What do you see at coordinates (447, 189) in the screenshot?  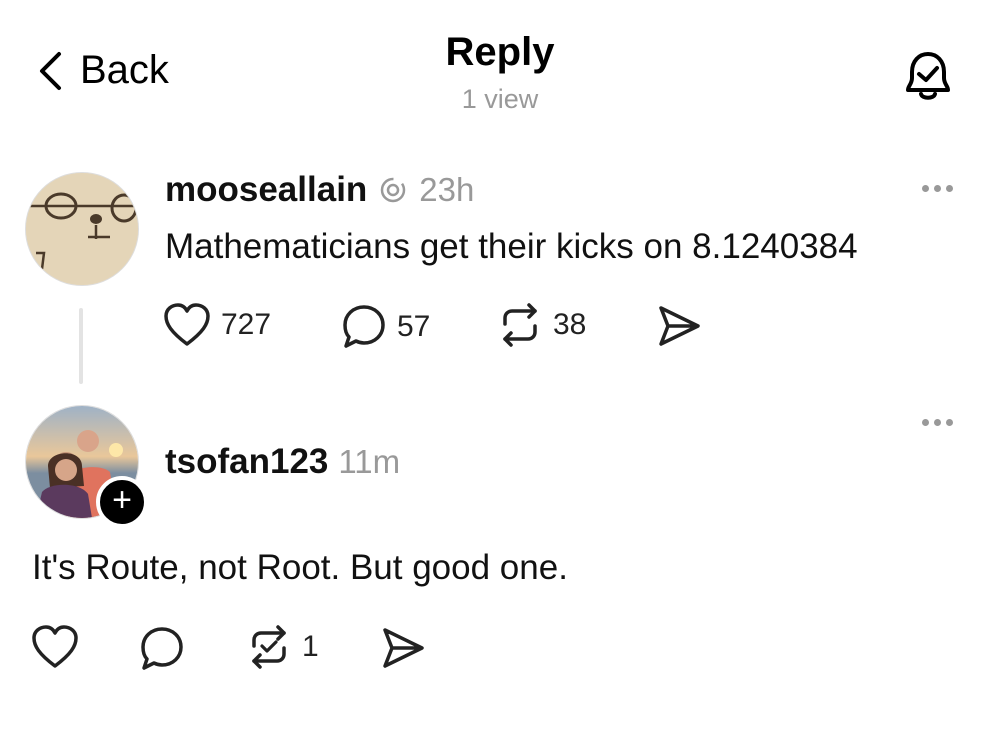 I see `post-time: 23h` at bounding box center [447, 189].